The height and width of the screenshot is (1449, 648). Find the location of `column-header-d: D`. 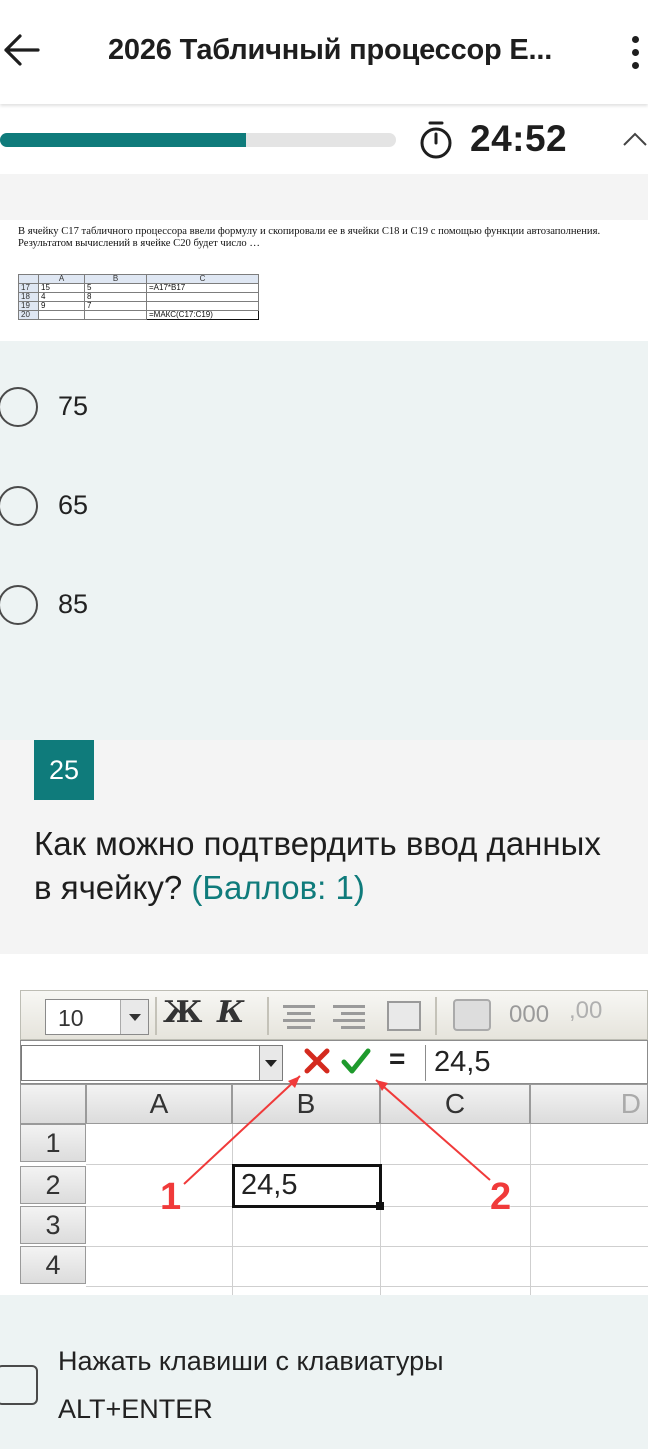

column-header-d: D is located at coordinates (589, 1104).